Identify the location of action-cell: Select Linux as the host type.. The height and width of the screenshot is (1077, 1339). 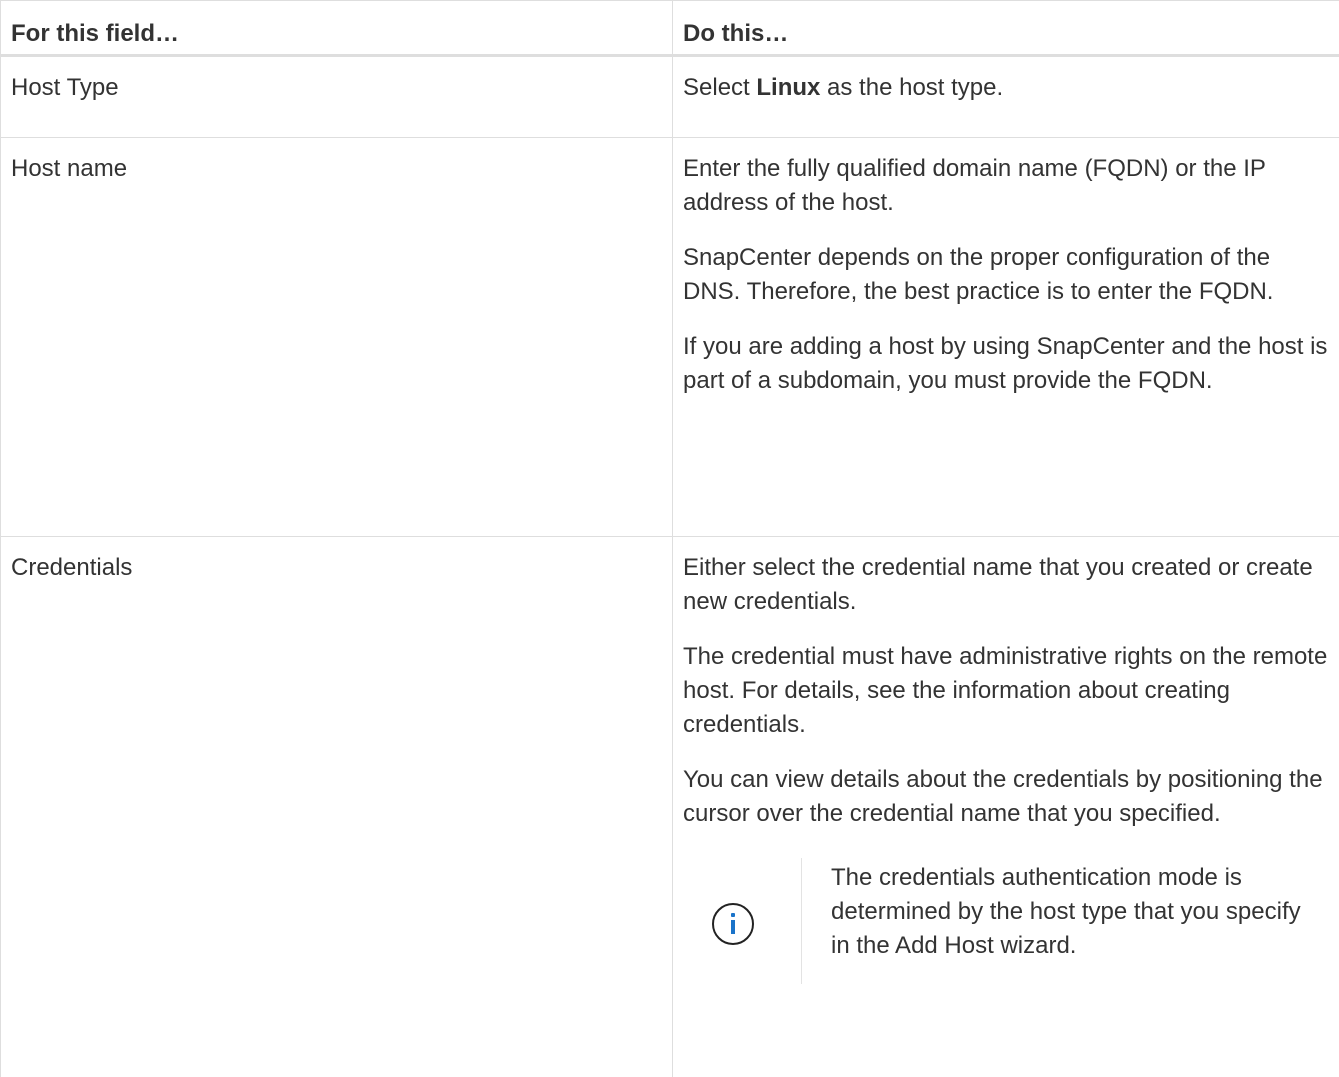
(1006, 97).